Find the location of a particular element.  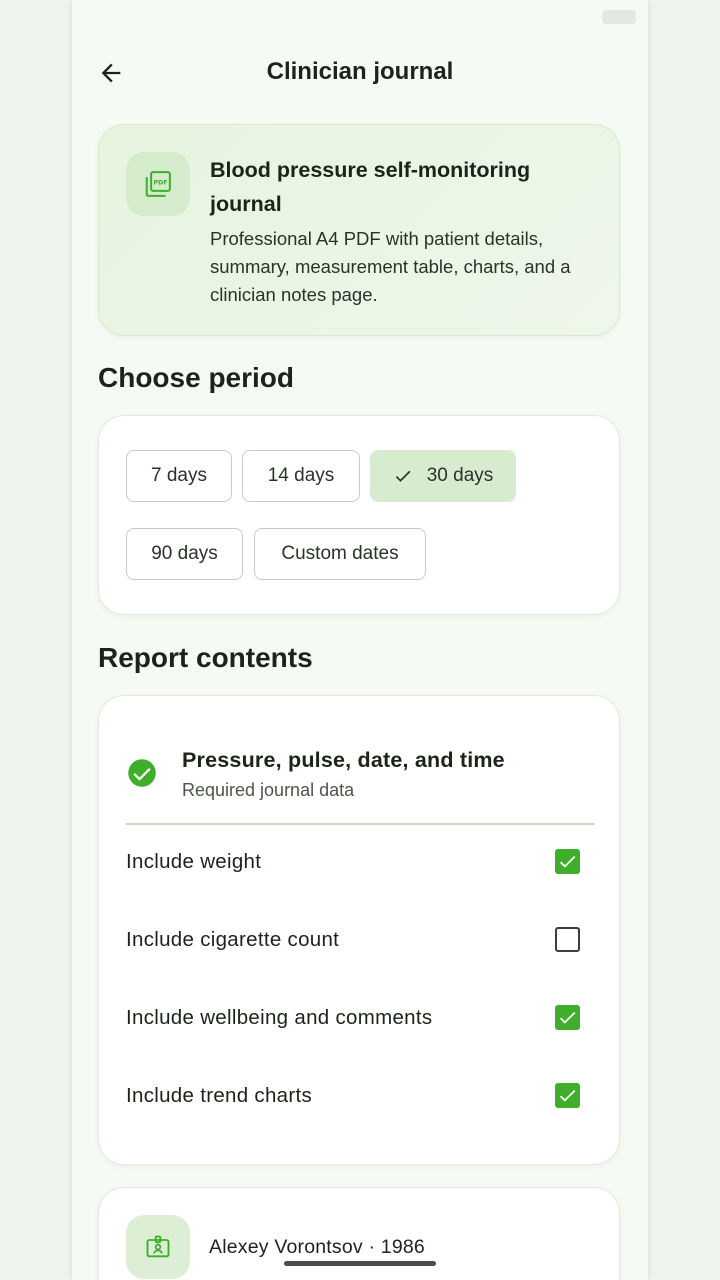

required-data-title: Pressure, pulse, date, and time is located at coordinates (343, 760).